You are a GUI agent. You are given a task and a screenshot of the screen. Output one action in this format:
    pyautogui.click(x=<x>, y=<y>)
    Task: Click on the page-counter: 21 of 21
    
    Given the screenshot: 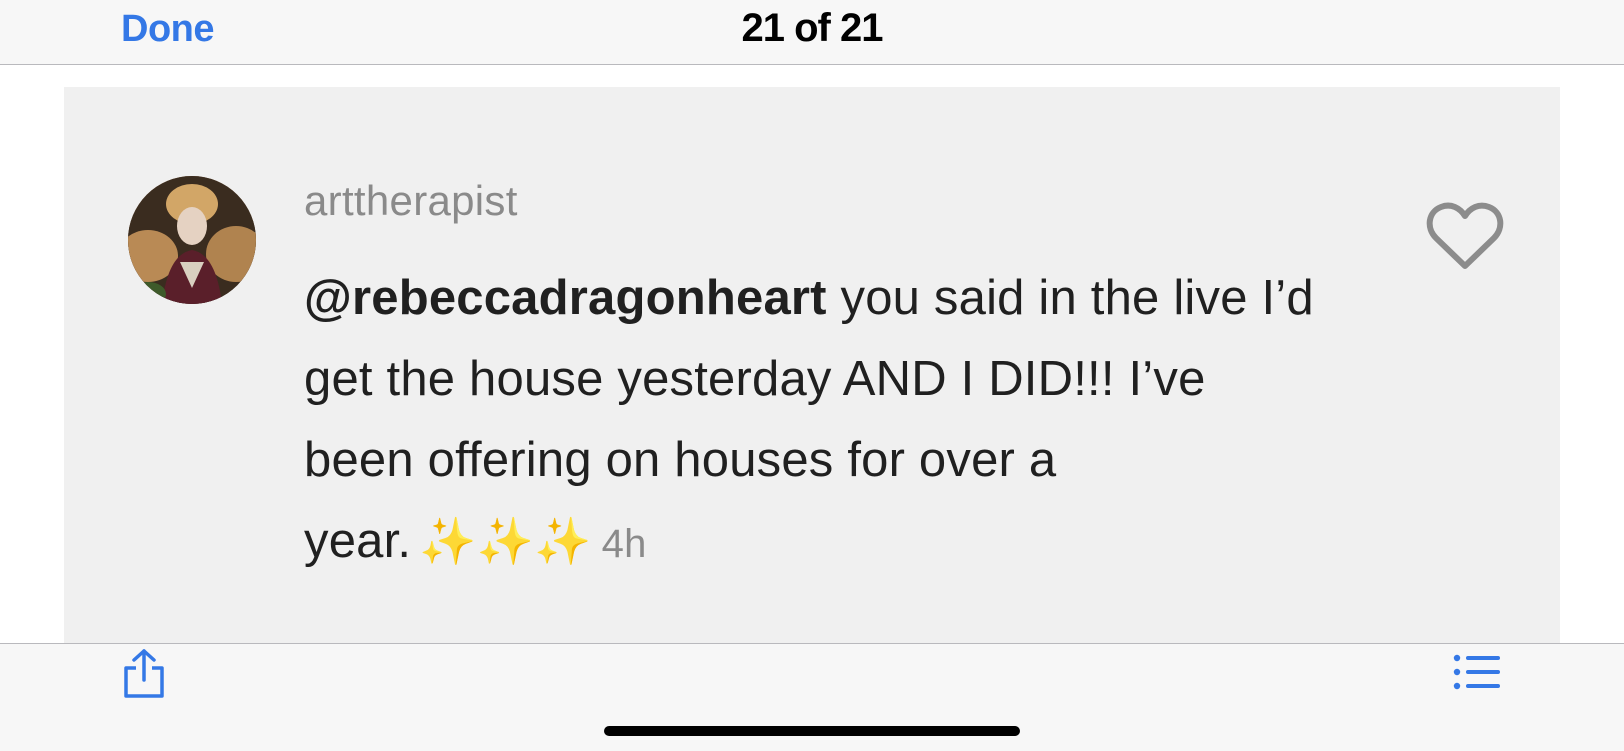 What is the action you would take?
    pyautogui.click(x=812, y=28)
    